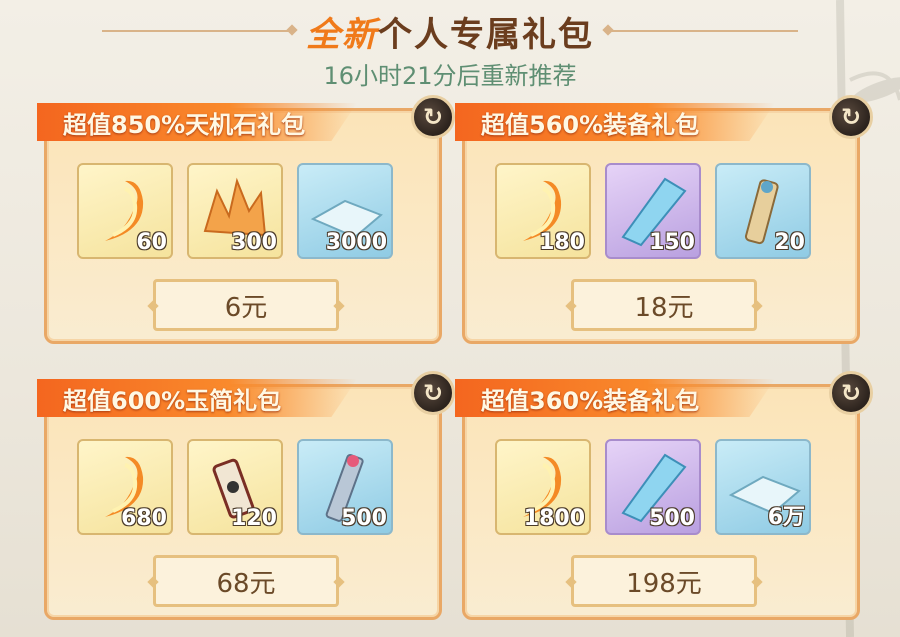 The height and width of the screenshot is (637, 900). What do you see at coordinates (486, 34) in the screenshot?
I see `title-rest: 个人专属礼包` at bounding box center [486, 34].